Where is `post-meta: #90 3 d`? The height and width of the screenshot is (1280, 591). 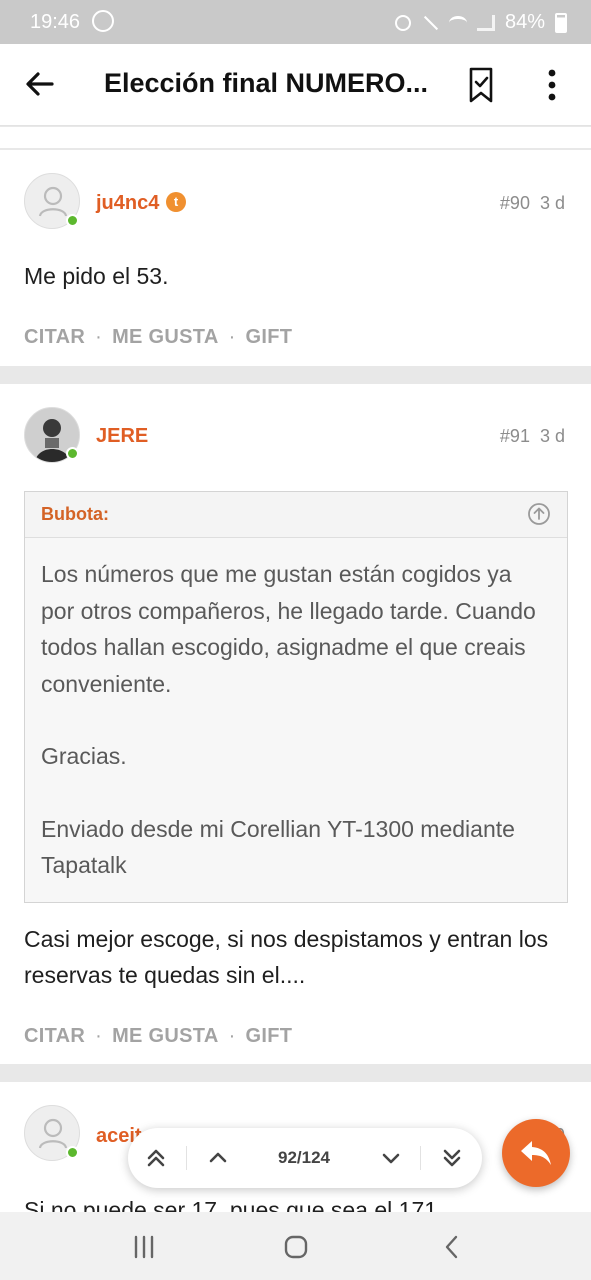
post-meta: #90 3 d is located at coordinates (532, 203).